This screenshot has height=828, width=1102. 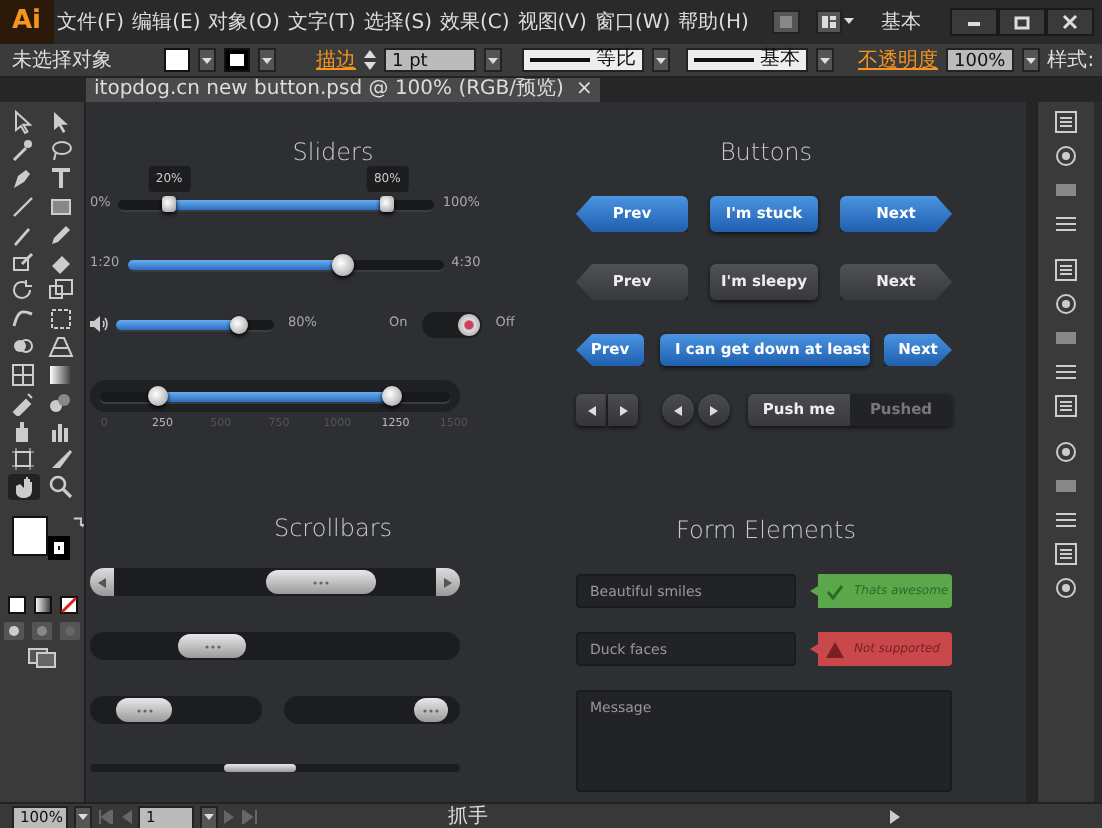 What do you see at coordinates (584, 90) in the screenshot?
I see `tab-close-button: ×` at bounding box center [584, 90].